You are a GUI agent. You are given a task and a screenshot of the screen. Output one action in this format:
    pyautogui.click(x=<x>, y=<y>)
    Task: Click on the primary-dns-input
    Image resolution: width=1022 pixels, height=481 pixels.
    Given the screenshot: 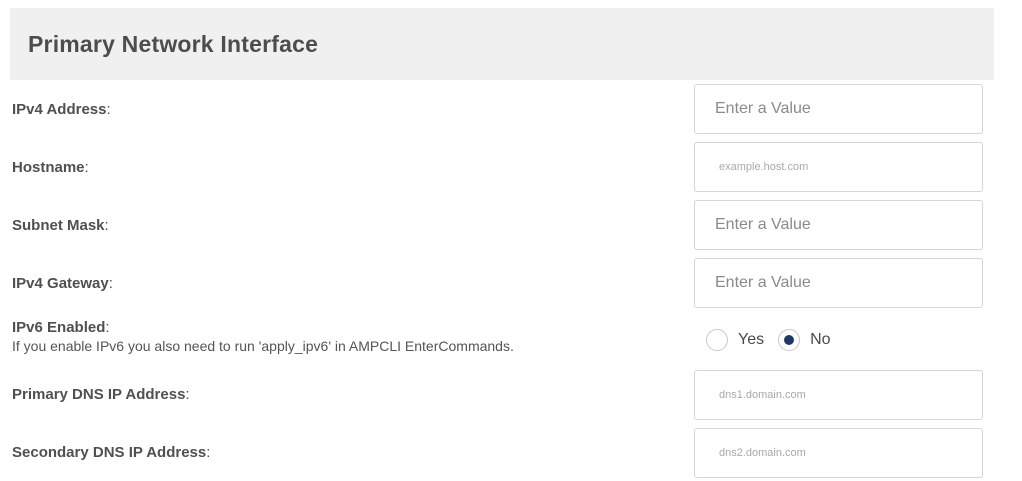 What is the action you would take?
    pyautogui.click(x=838, y=395)
    